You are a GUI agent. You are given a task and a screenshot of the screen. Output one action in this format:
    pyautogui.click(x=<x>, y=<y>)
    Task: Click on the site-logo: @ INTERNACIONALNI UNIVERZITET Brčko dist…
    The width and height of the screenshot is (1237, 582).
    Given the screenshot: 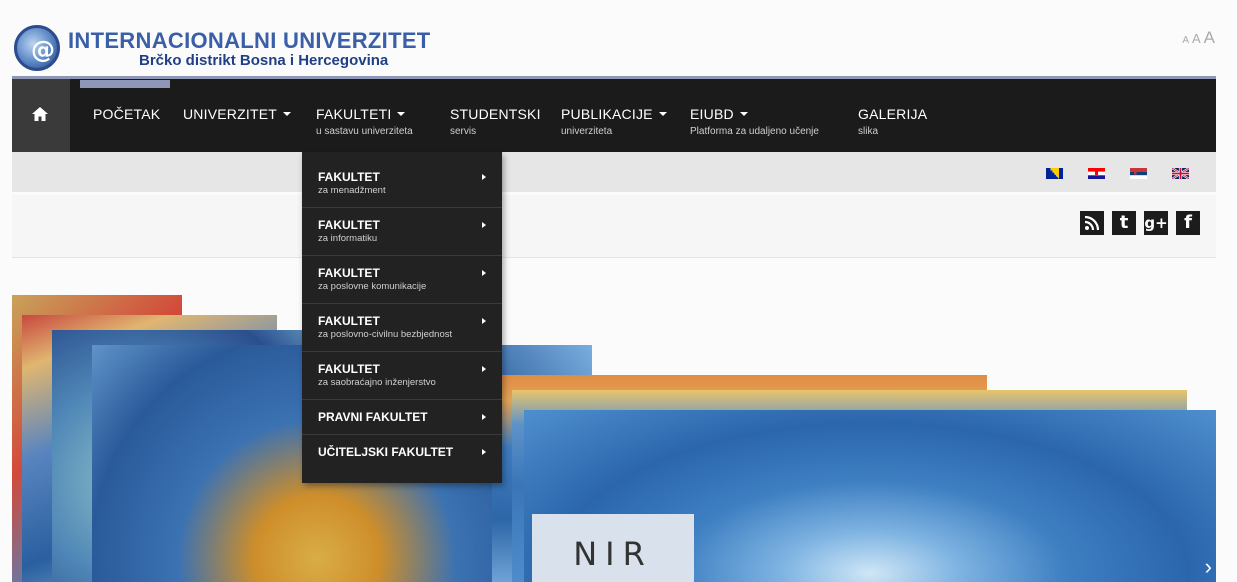 What is the action you would take?
    pyautogui.click(x=227, y=49)
    